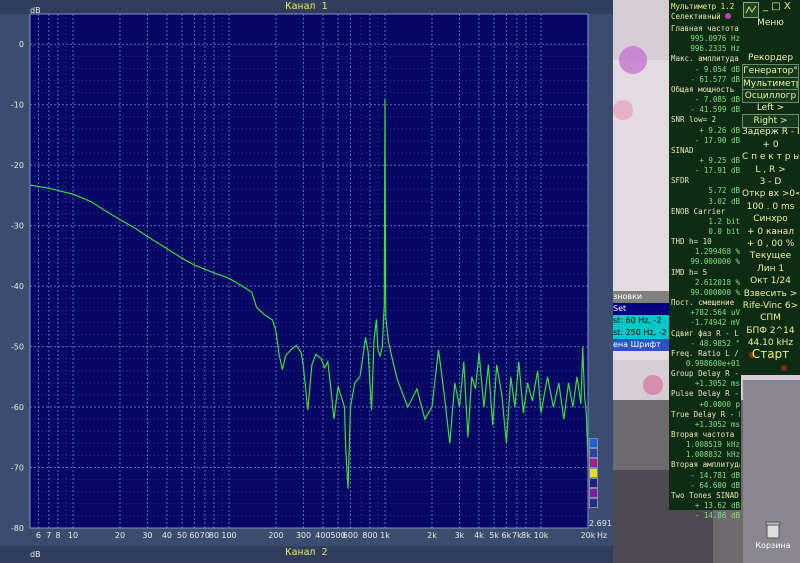  What do you see at coordinates (689, 272) in the screenshot?
I see `meter-row-title: IMD h= 5` at bounding box center [689, 272].